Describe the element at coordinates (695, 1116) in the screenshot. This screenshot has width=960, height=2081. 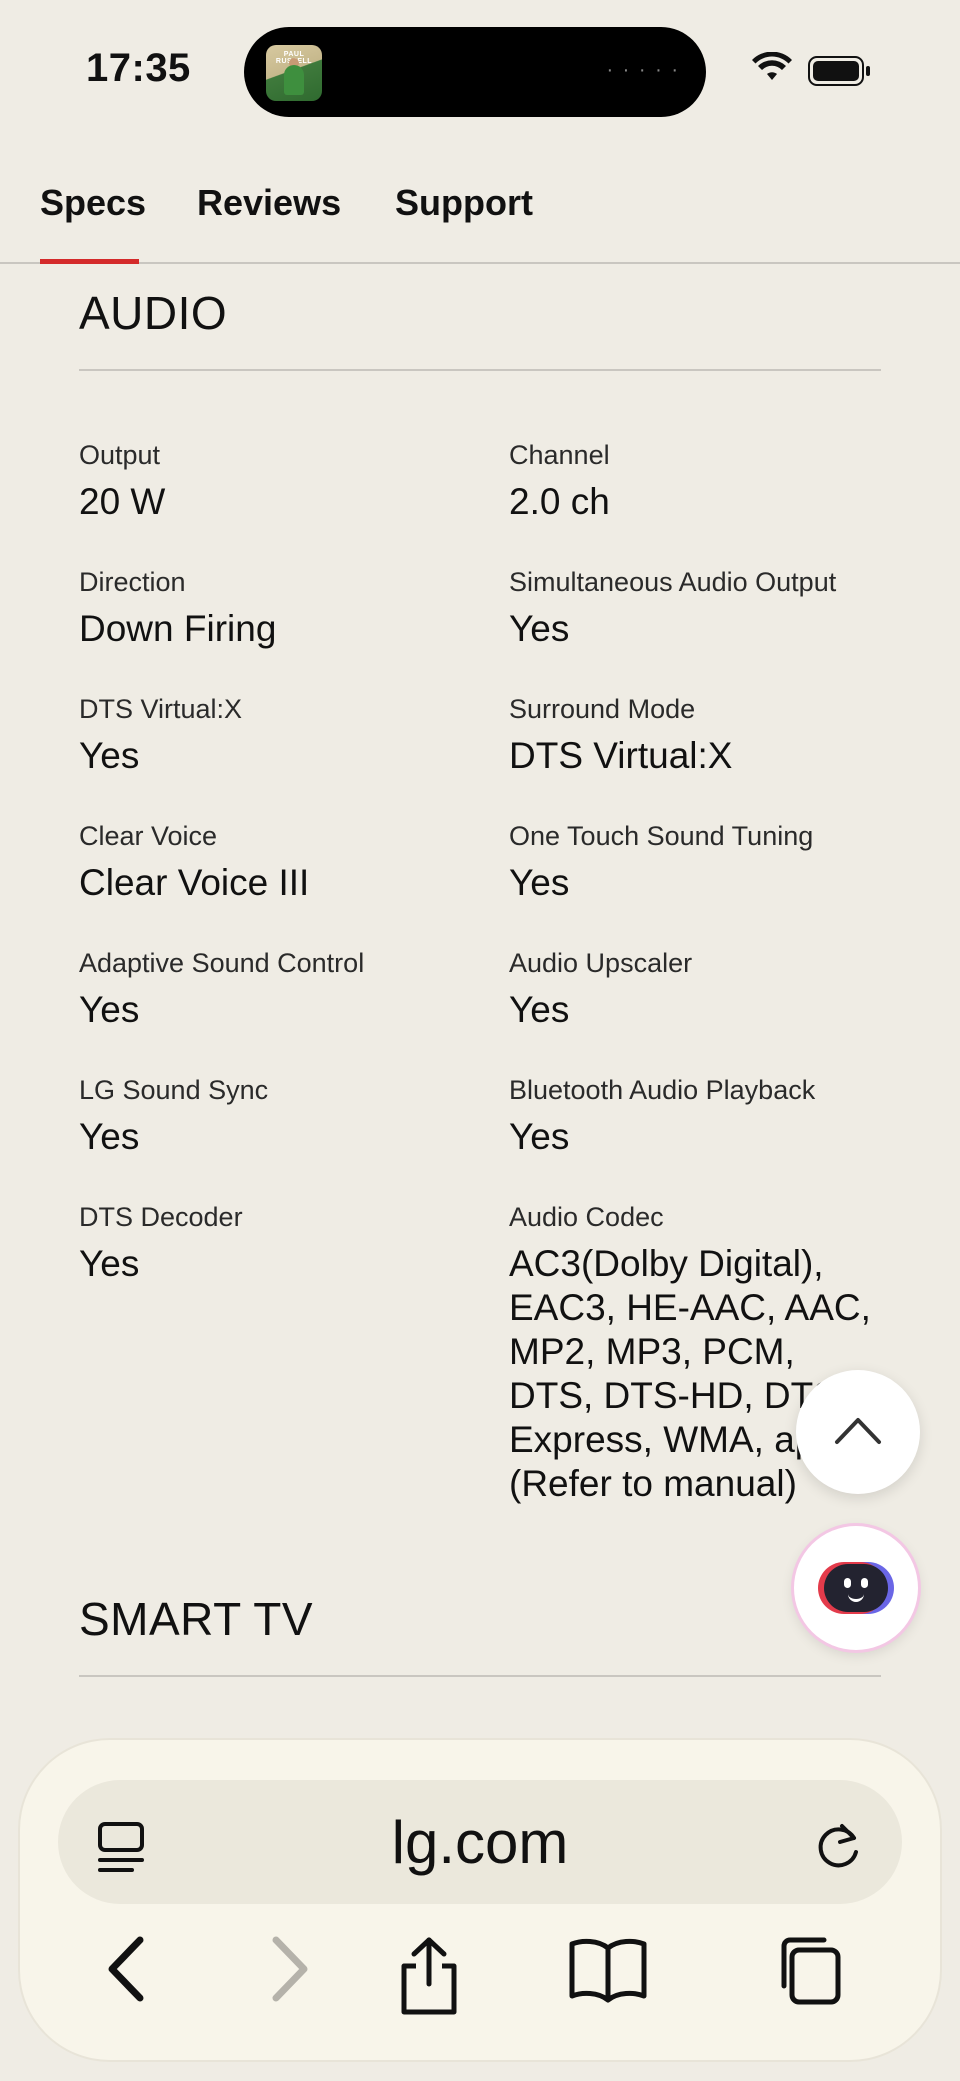
I see `spec-bluetooth-audio-playback: Bluetooth Audio Playback Yes` at that location.